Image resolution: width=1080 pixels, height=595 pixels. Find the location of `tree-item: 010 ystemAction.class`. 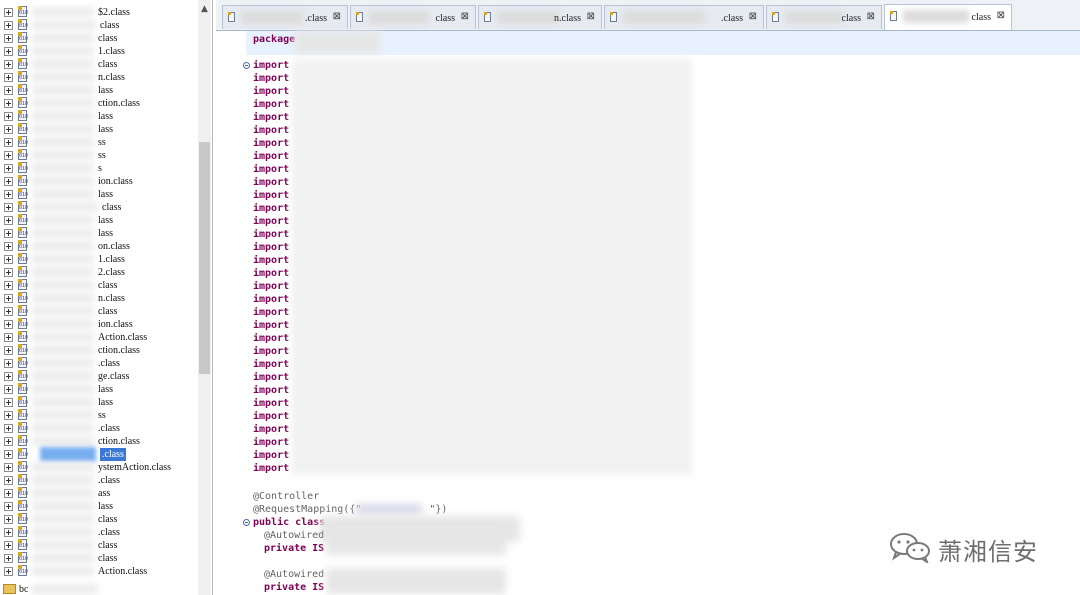

tree-item: 010 ystemAction.class is located at coordinates (99, 467).